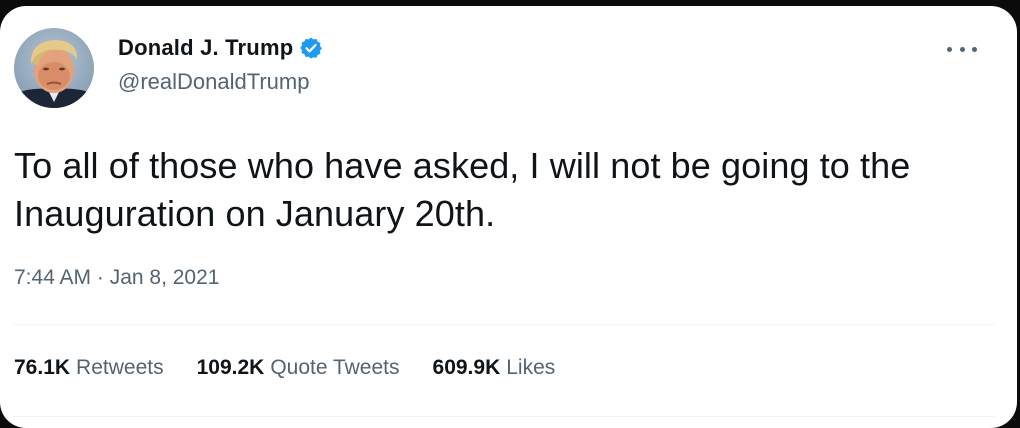 Image resolution: width=1020 pixels, height=428 pixels. What do you see at coordinates (205, 48) in the screenshot?
I see `author-display-name: Donald J. Trump` at bounding box center [205, 48].